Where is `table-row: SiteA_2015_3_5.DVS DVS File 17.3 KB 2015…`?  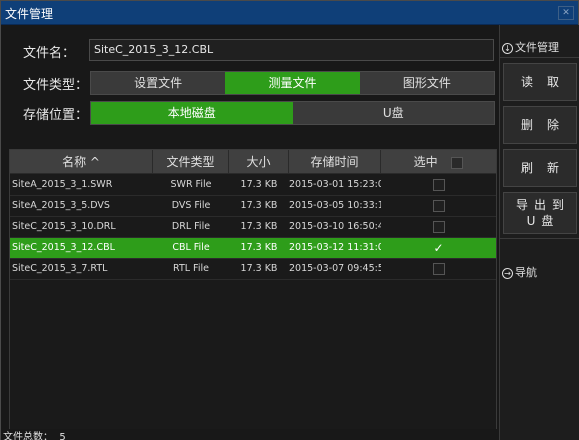
table-row: SiteA_2015_3_5.DVS DVS File 17.3 KB 2015… is located at coordinates (253, 206).